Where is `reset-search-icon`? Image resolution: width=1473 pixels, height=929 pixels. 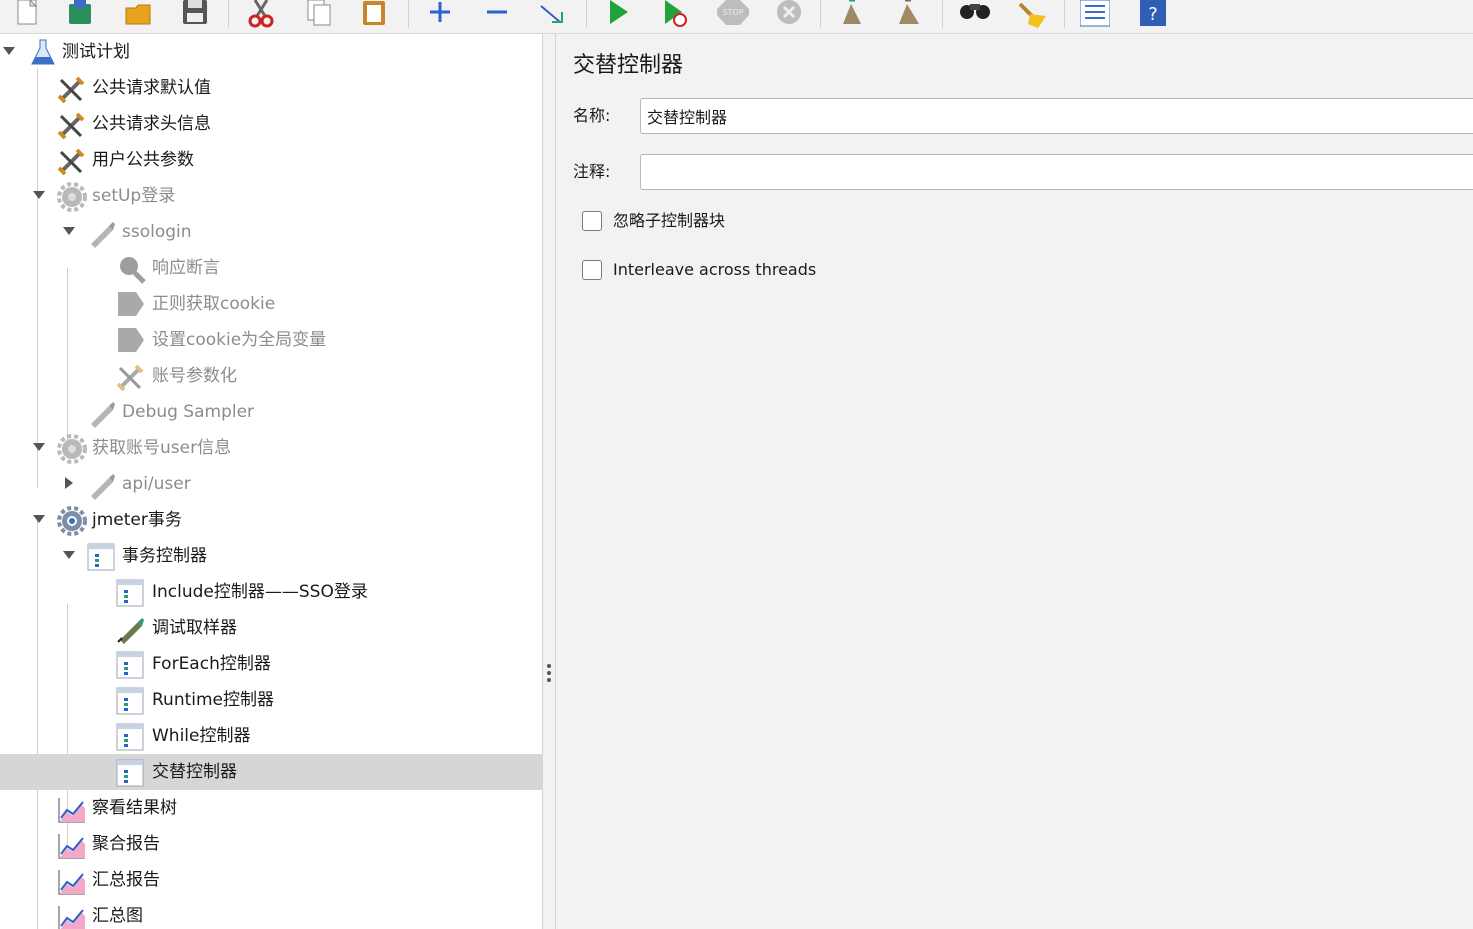
reset-search-icon is located at coordinates (1031, 14).